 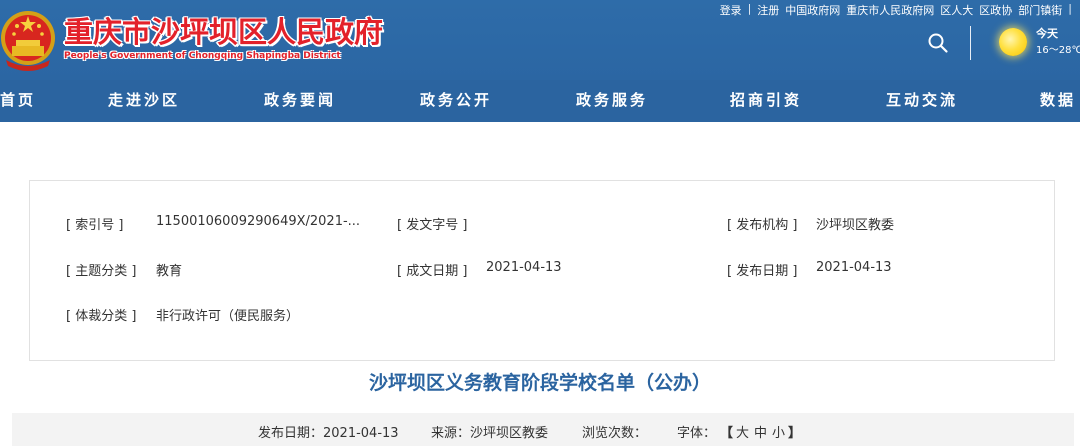 What do you see at coordinates (28, 41) in the screenshot?
I see `national-emblem-icon` at bounding box center [28, 41].